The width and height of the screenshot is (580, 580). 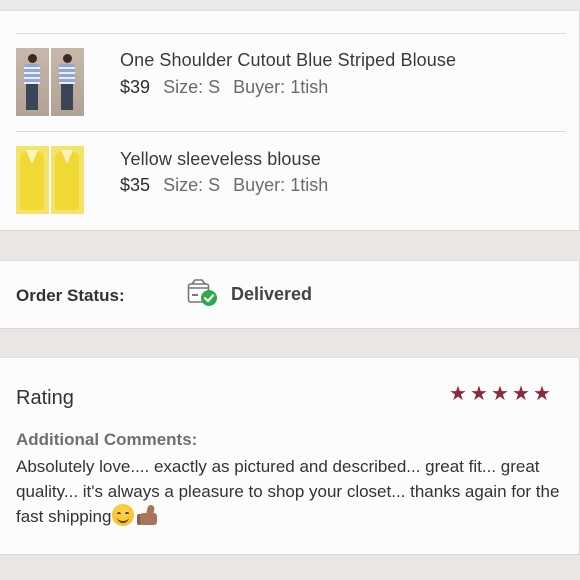 I want to click on top-gap, so click(x=290, y=5).